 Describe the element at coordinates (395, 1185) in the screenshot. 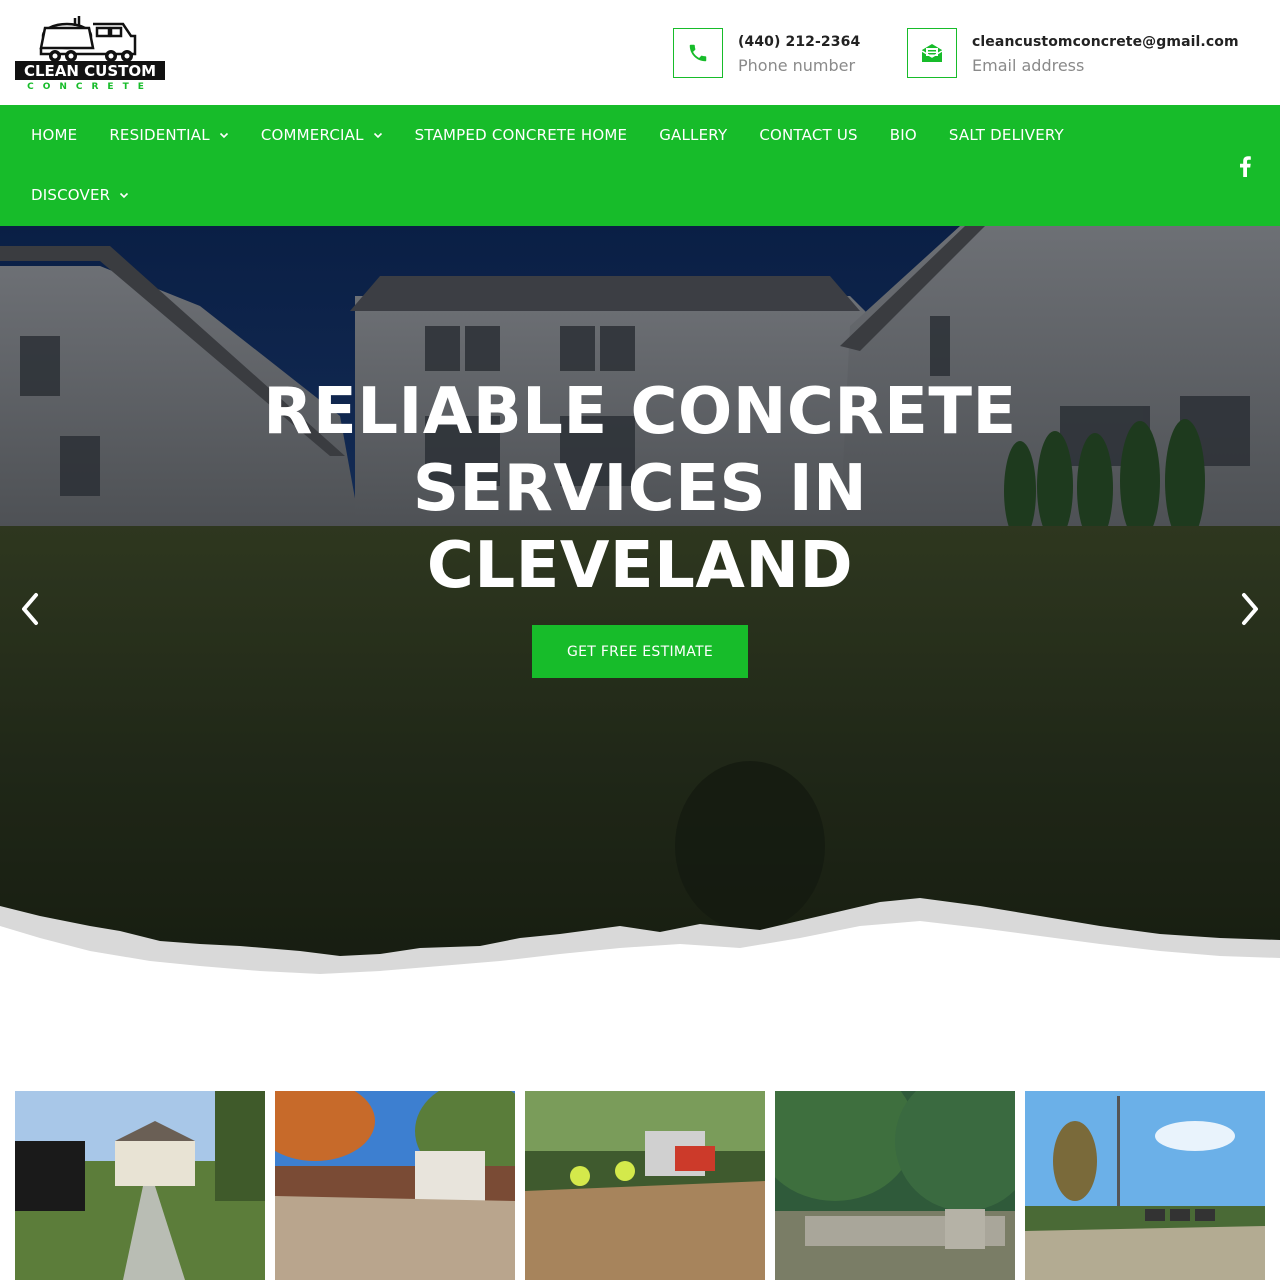

I see `gallery-image-patio` at that location.